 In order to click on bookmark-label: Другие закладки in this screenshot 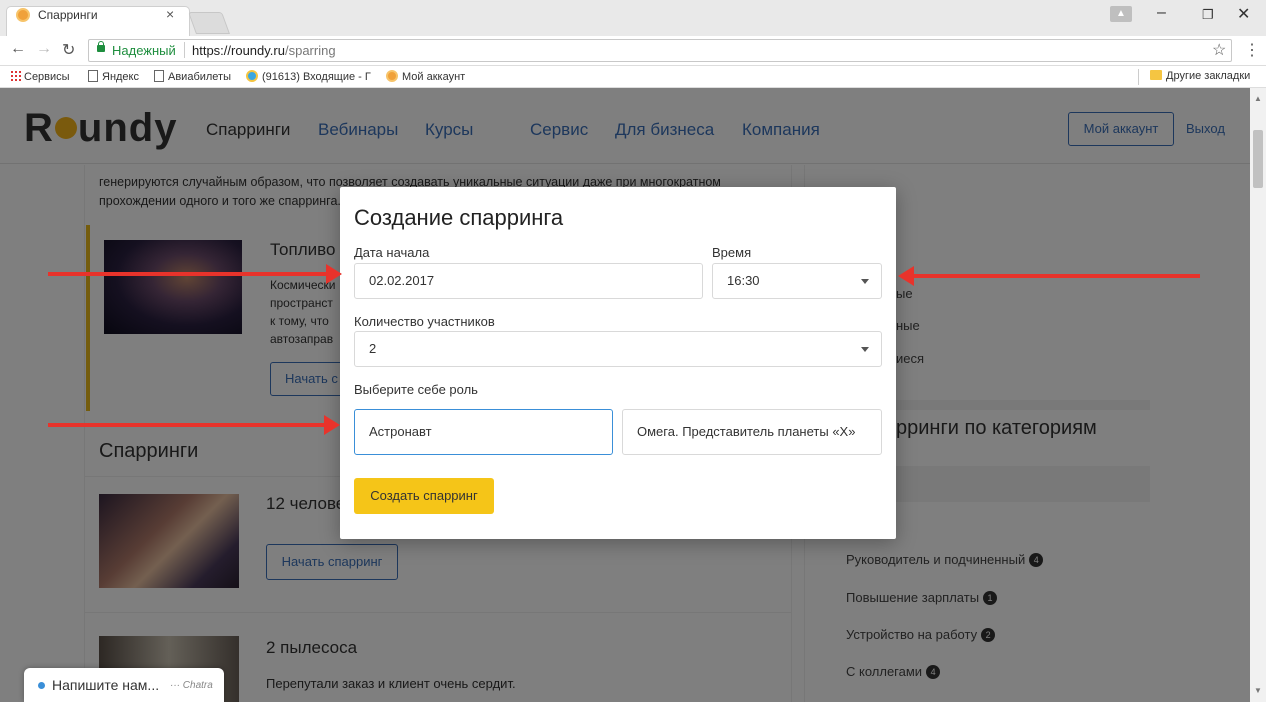, I will do `click(1208, 76)`.